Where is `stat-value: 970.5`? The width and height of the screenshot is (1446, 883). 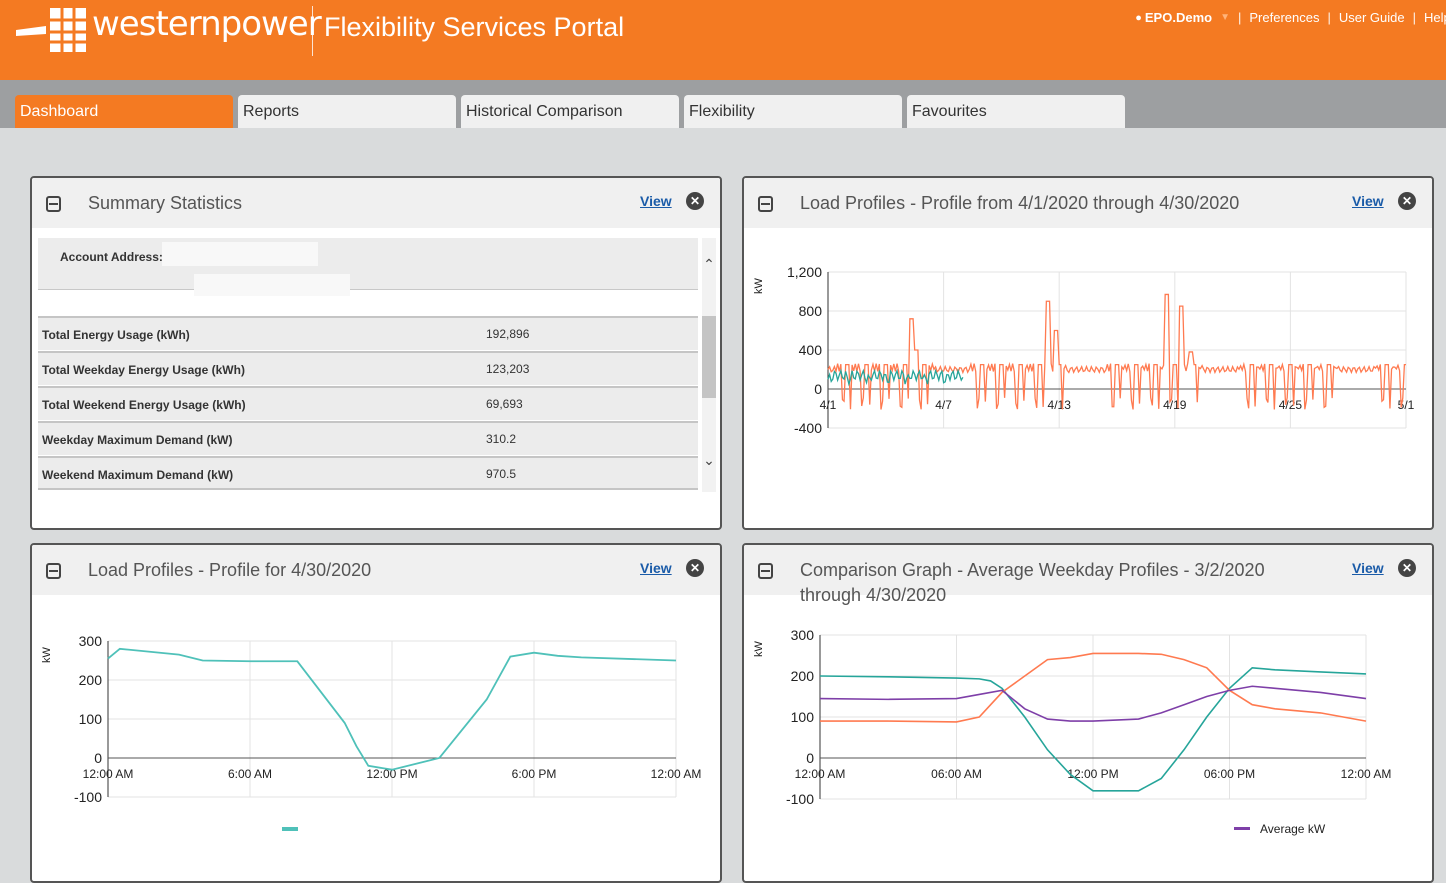
stat-value: 970.5 is located at coordinates (501, 474).